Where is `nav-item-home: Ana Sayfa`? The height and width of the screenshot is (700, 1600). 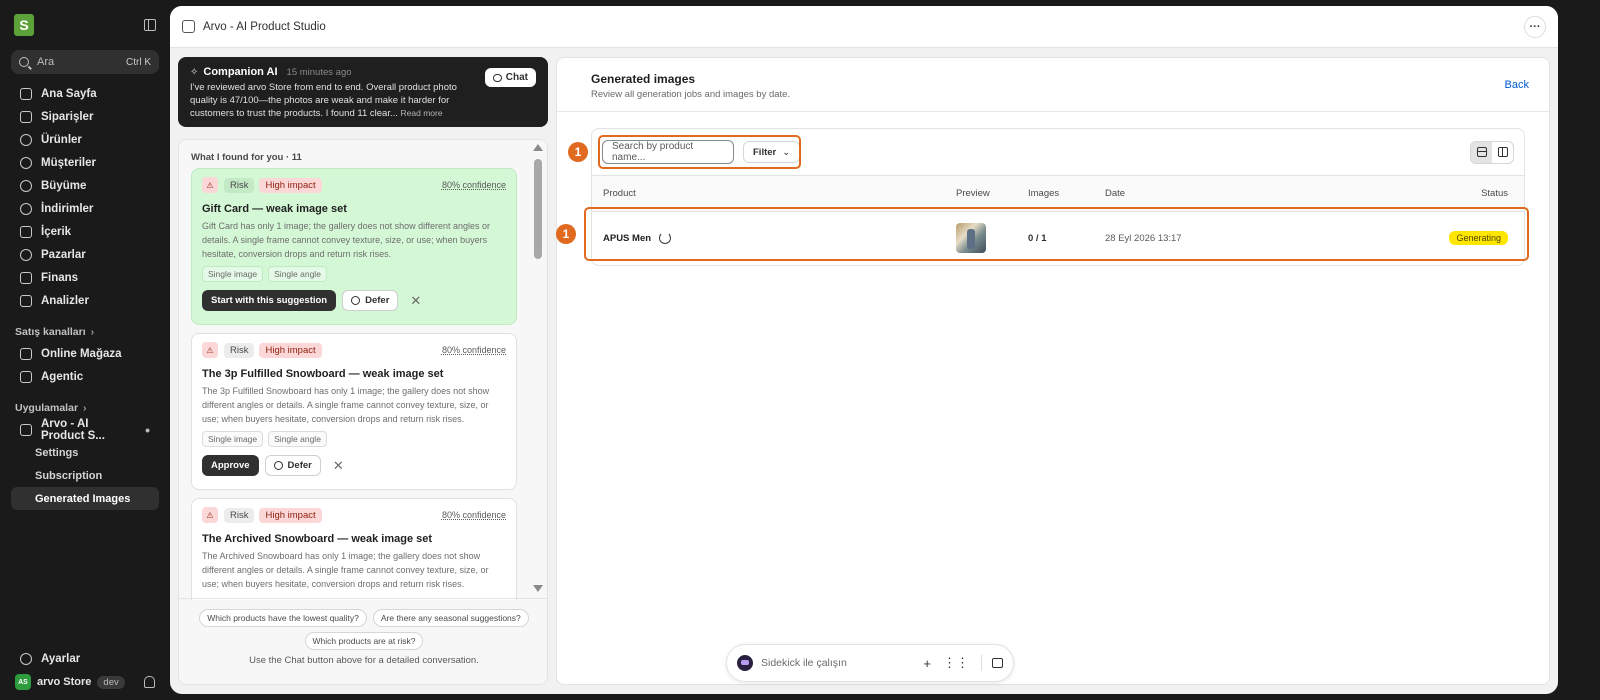 nav-item-home: Ana Sayfa is located at coordinates (85, 93).